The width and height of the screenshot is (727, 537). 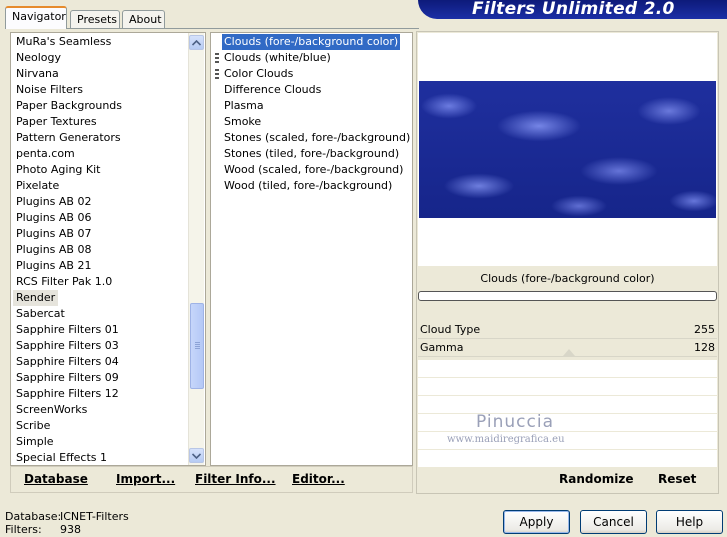 I want to click on category-item: Paper Backgrounds, so click(x=69, y=106).